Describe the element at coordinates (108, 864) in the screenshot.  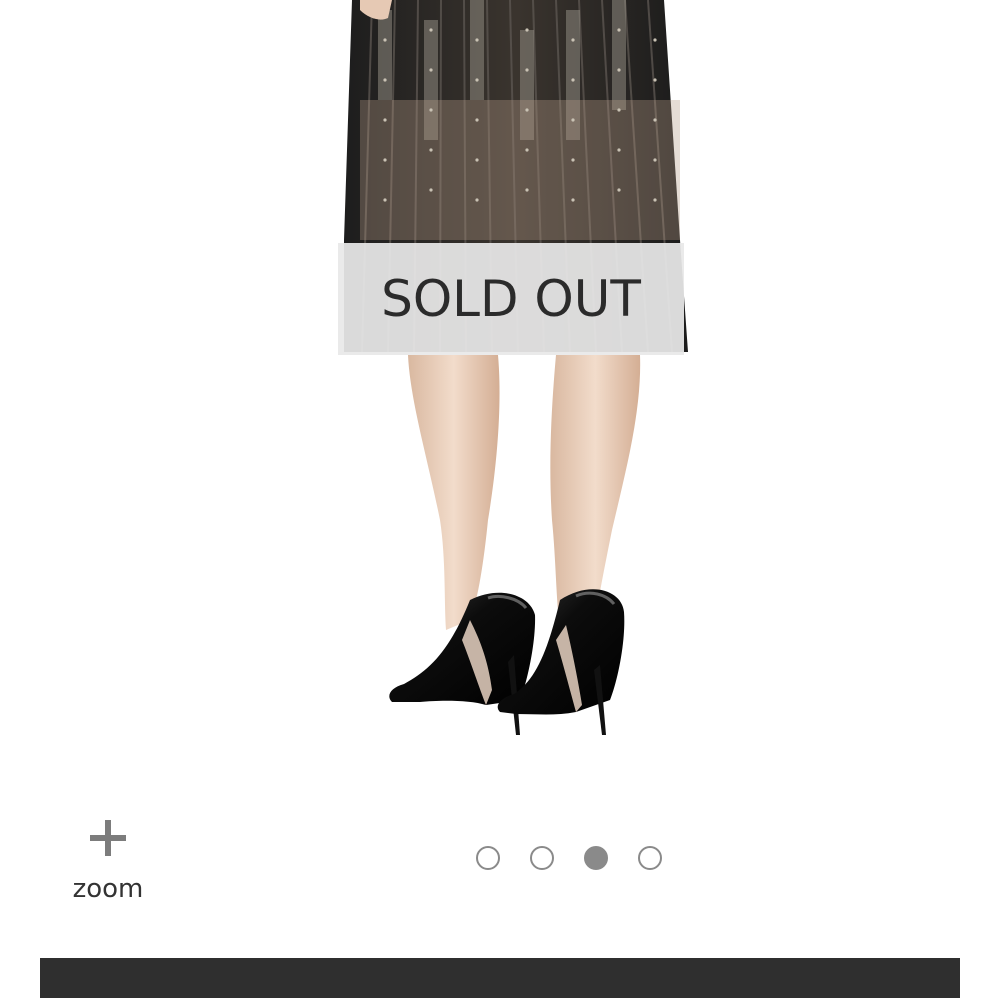
I see `zoom-button: zoom` at that location.